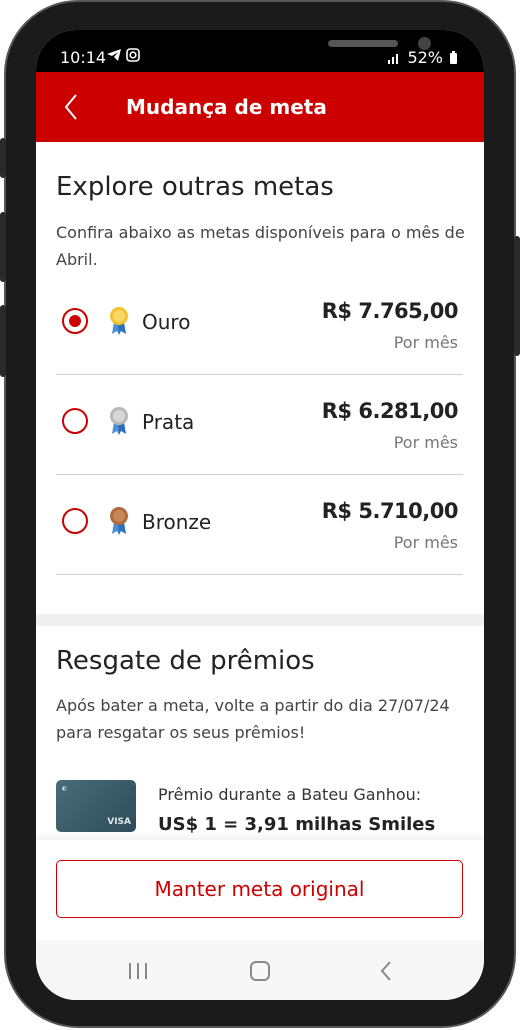 This screenshot has width=520, height=1030. I want to click on explore-title: Explore outras metas, so click(195, 187).